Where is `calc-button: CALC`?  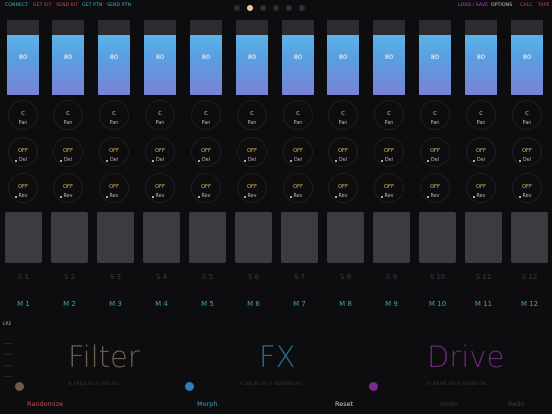 calc-button: CALC is located at coordinates (526, 5).